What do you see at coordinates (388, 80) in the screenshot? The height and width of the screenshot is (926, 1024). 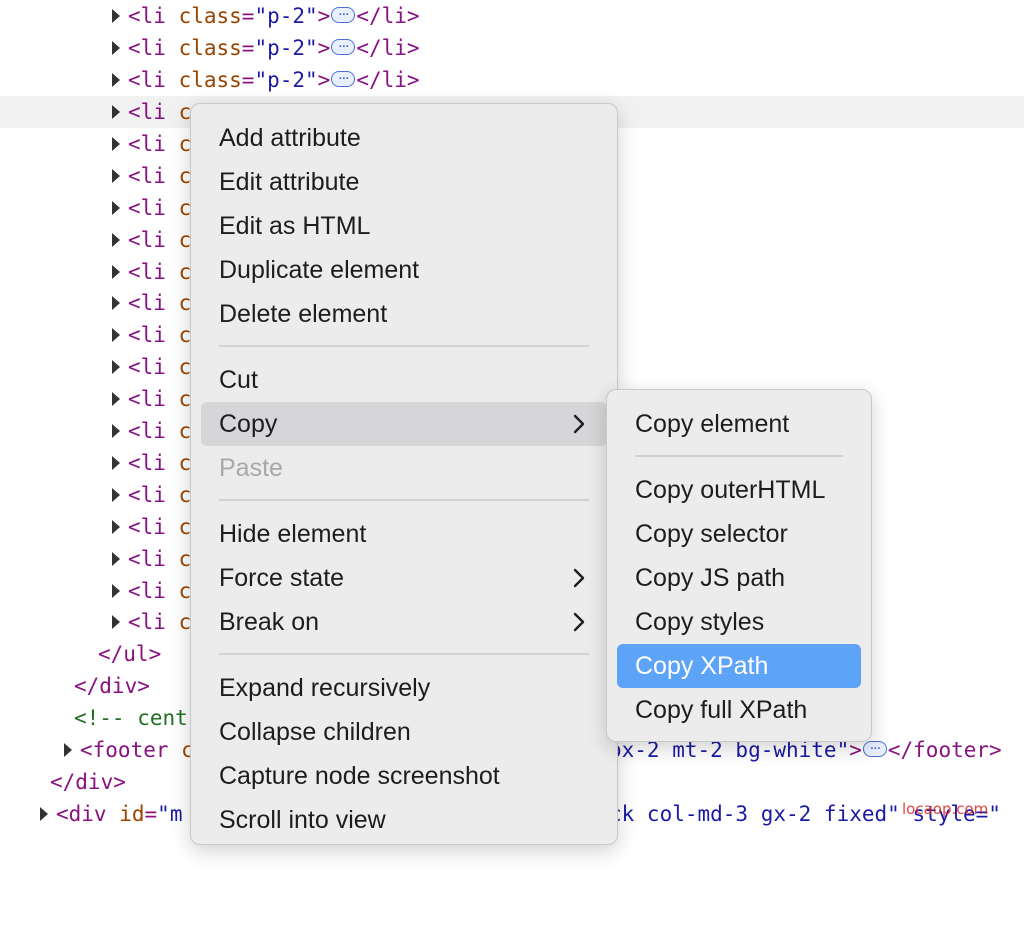 I see `tag-close: </li>` at bounding box center [388, 80].